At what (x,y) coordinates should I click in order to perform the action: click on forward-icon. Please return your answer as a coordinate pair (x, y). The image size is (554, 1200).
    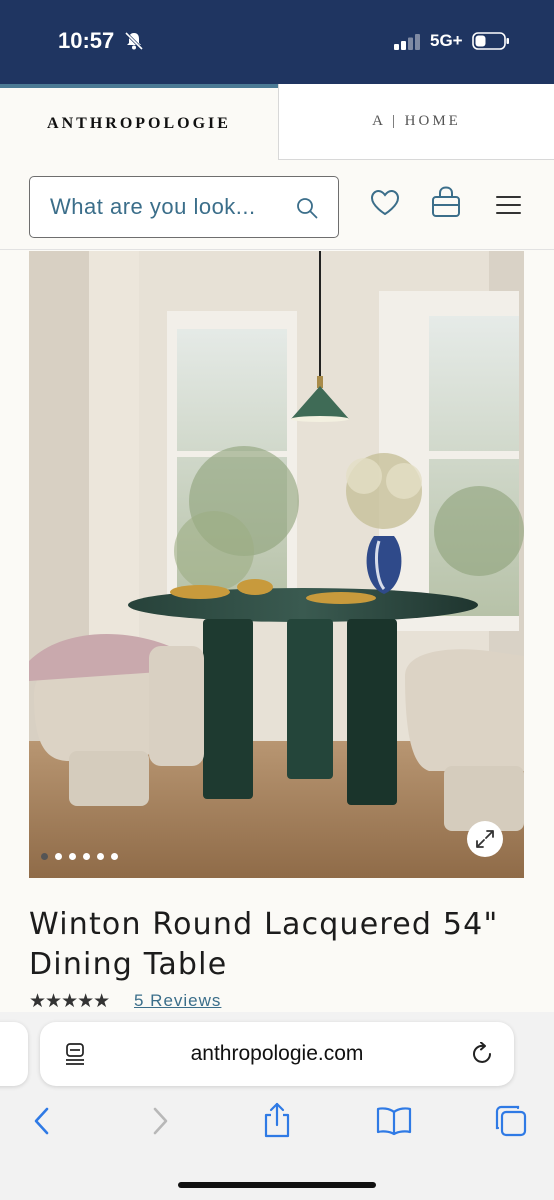
    Looking at the image, I should click on (161, 1121).